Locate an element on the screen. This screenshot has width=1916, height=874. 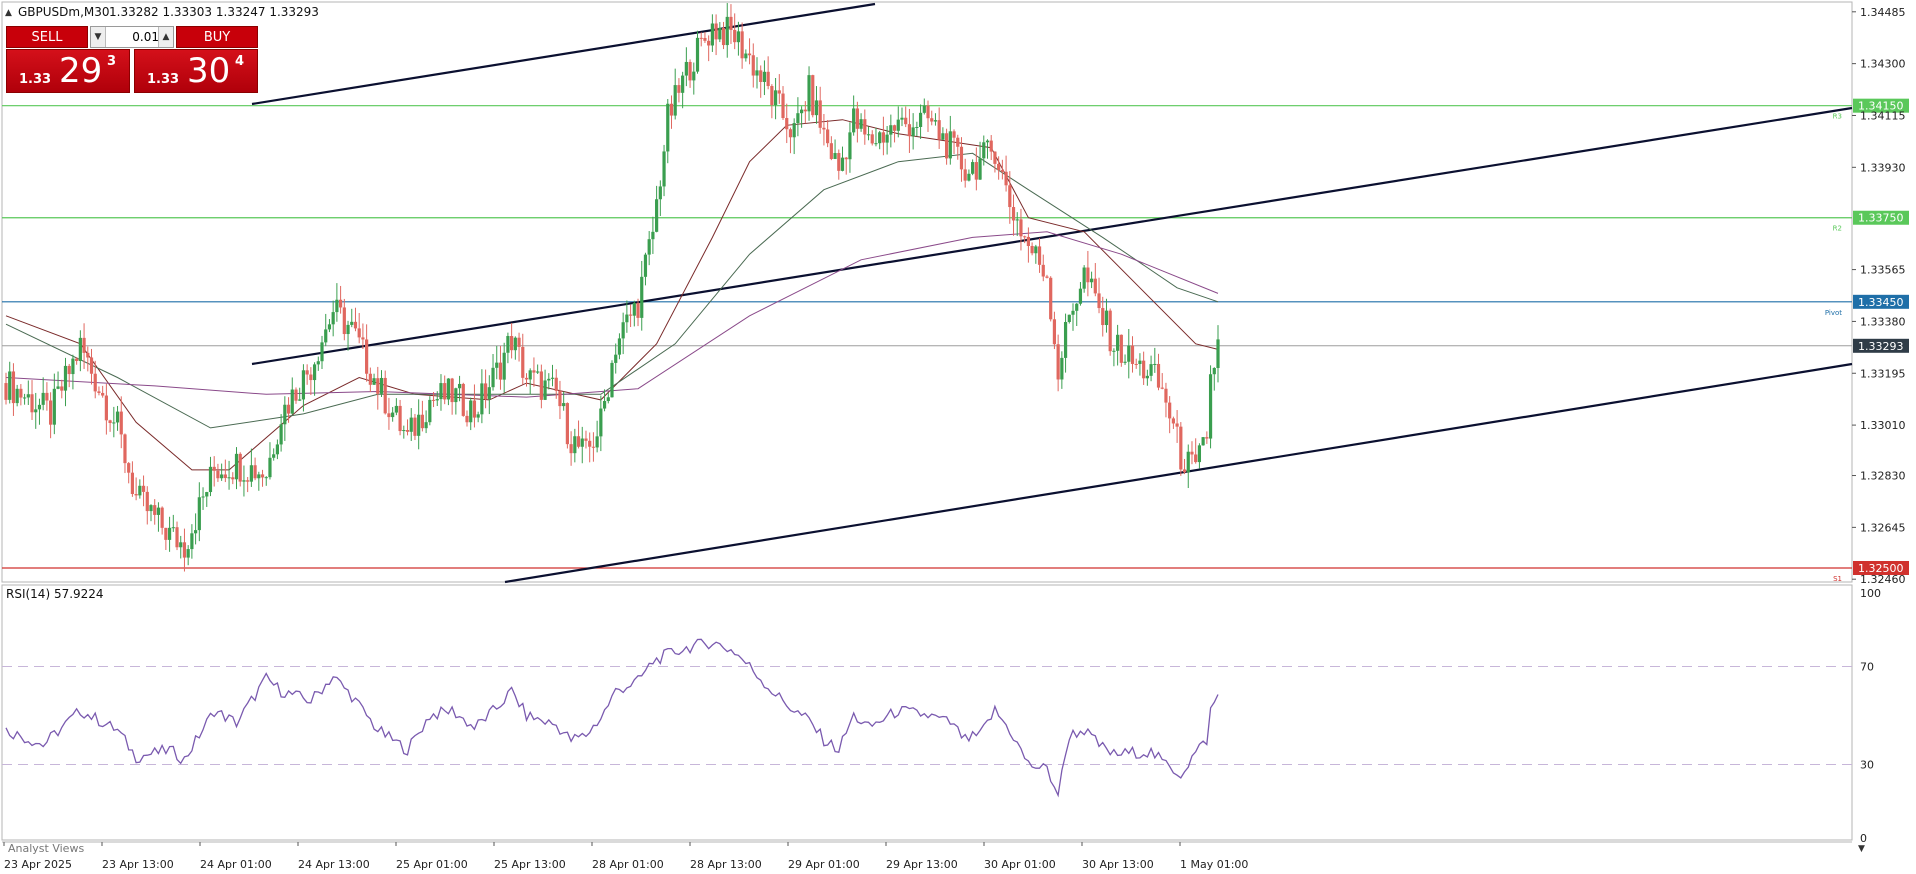
lot-size-input is located at coordinates (134, 37).